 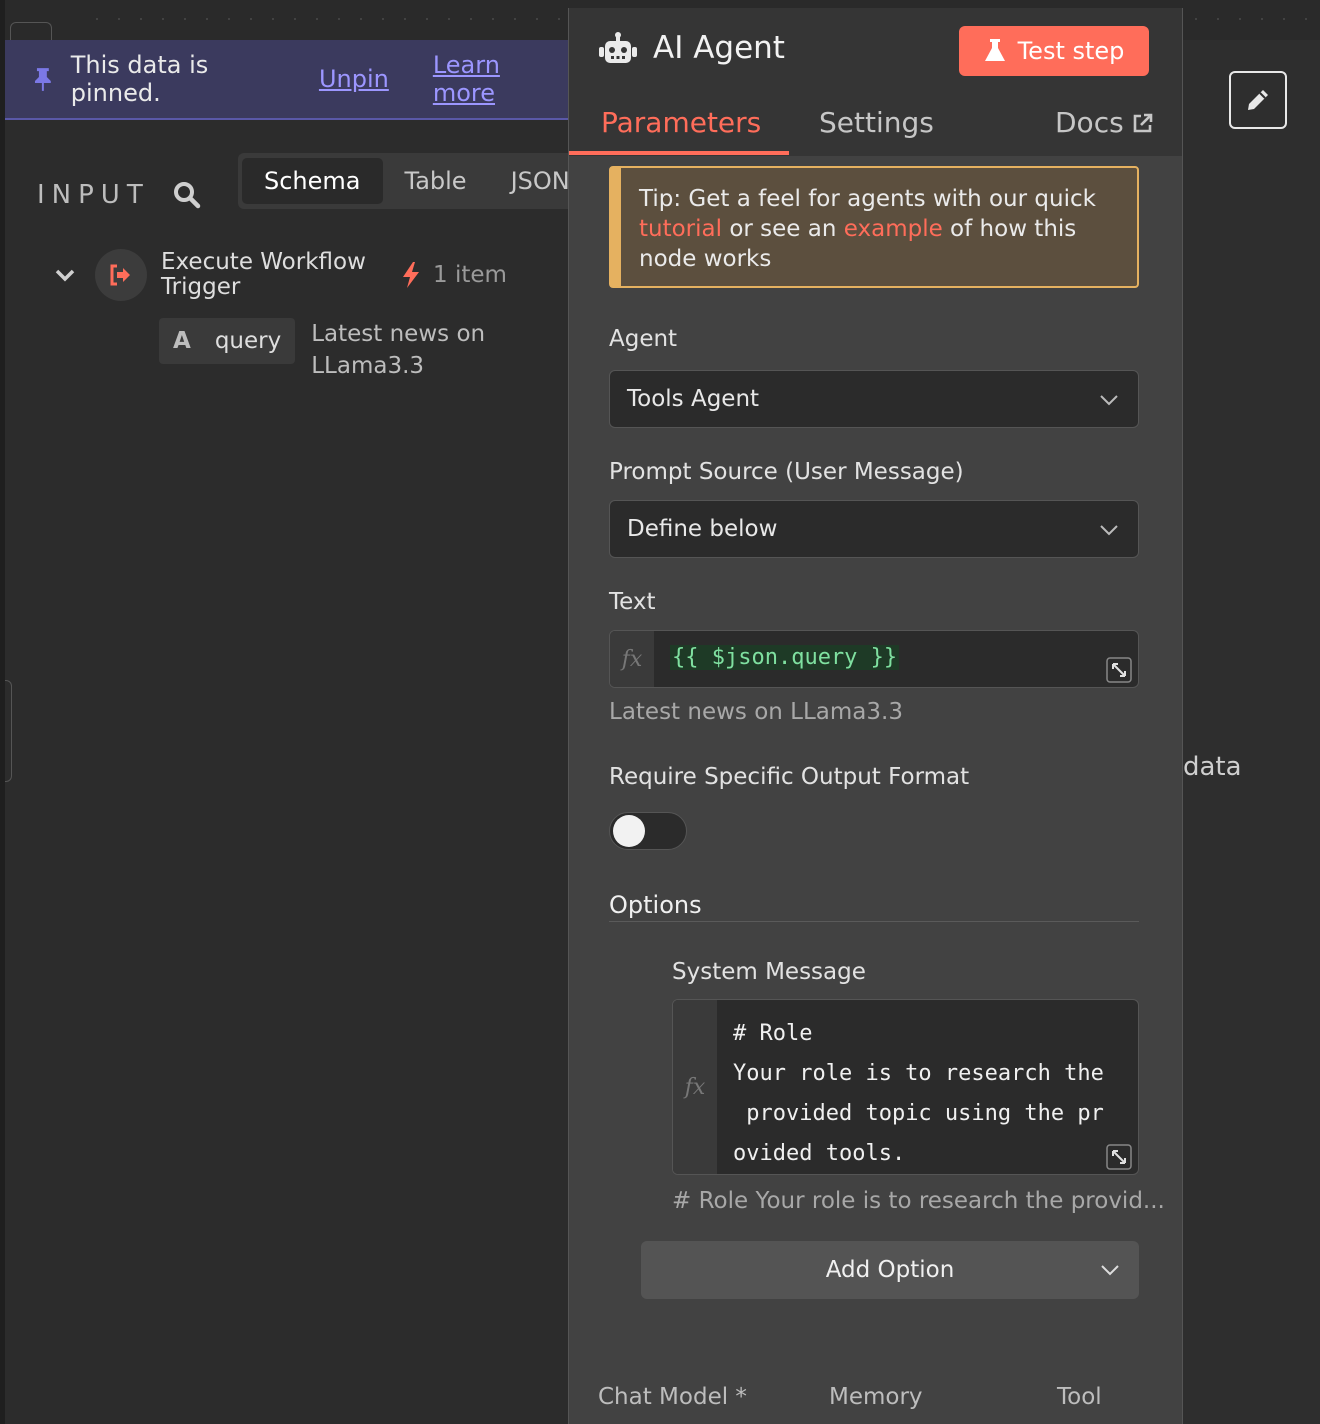 What do you see at coordinates (618, 47) in the screenshot?
I see `robot-icon` at bounding box center [618, 47].